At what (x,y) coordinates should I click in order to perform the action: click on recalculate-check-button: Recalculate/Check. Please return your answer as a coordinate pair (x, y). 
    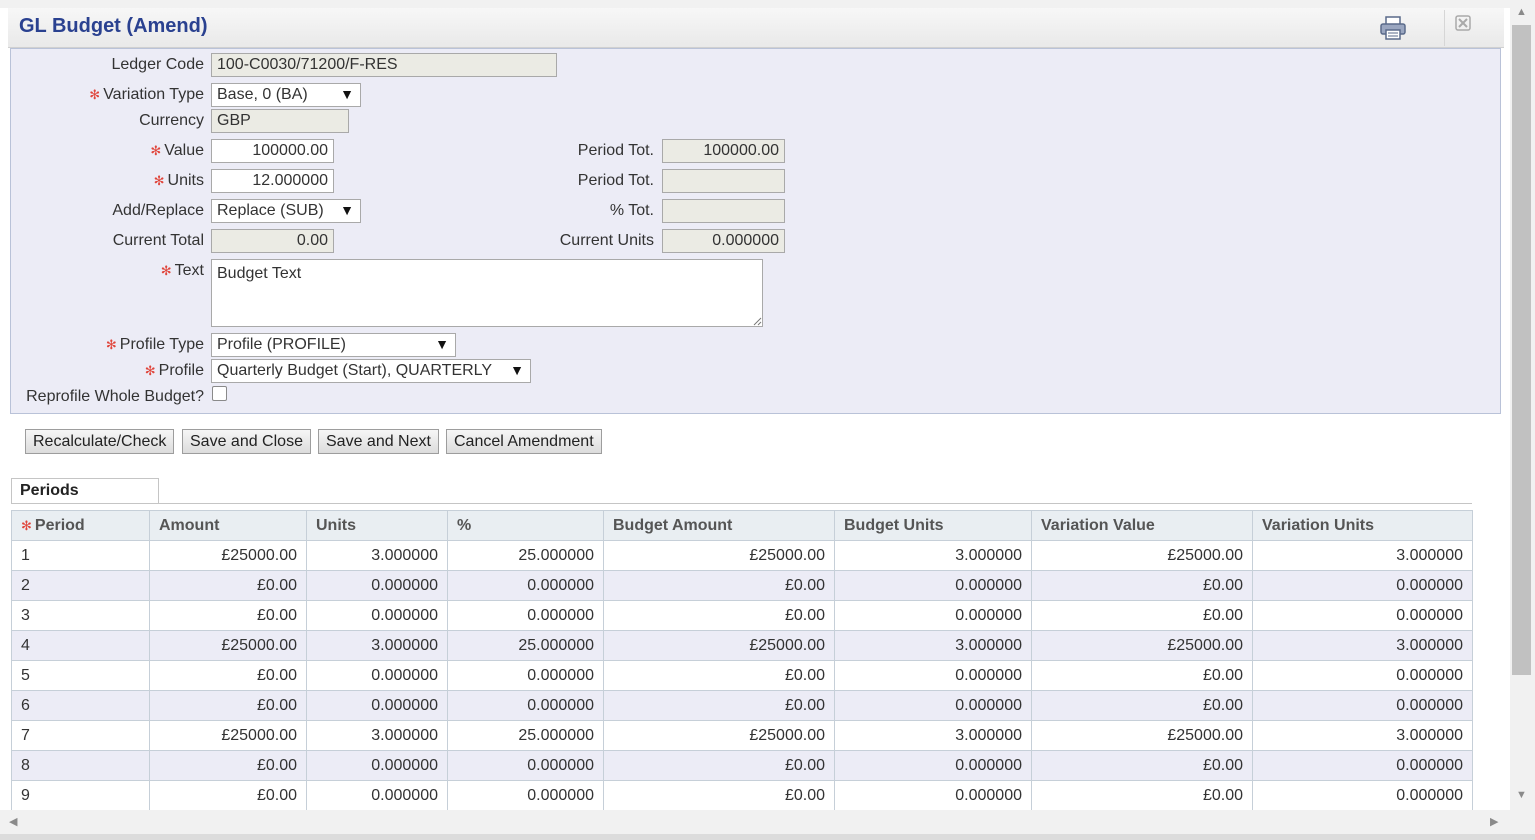
    Looking at the image, I should click on (100, 441).